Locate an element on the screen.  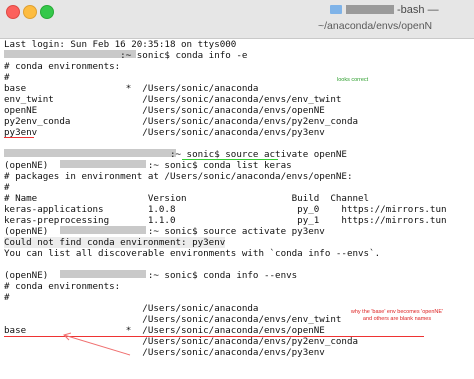
window-title: -bash — is located at coordinates (384, 10).